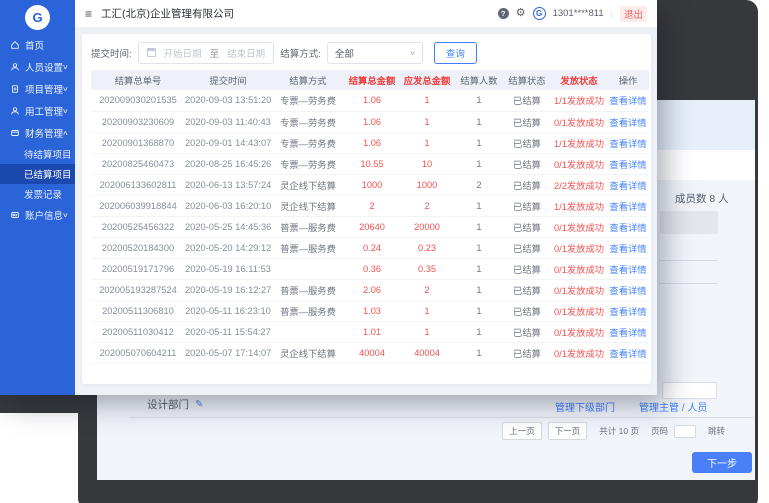 The height and width of the screenshot is (503, 769). What do you see at coordinates (138, 206) in the screenshot?
I see `cell-settle-id: 202006039918844` at bounding box center [138, 206].